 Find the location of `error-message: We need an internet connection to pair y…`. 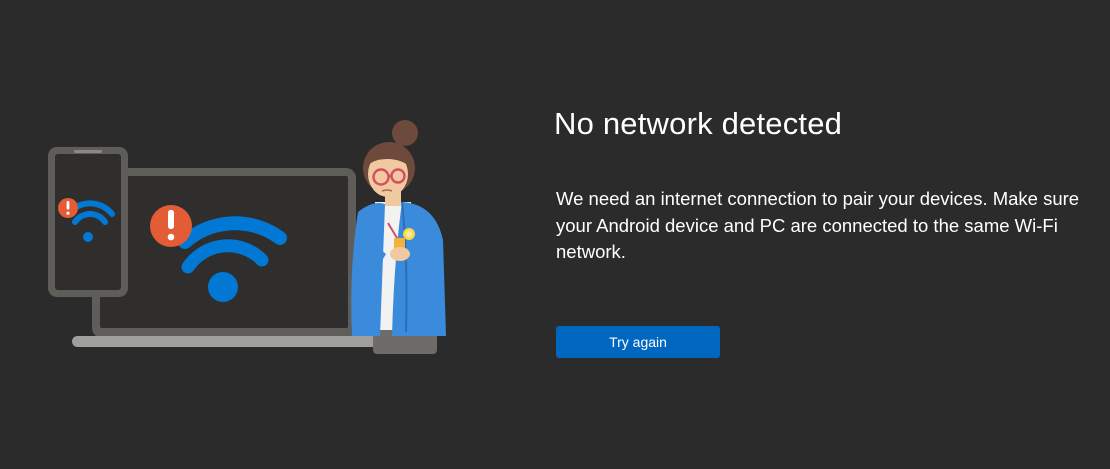

error-message: We need an internet connection to pair y… is located at coordinates (818, 225).